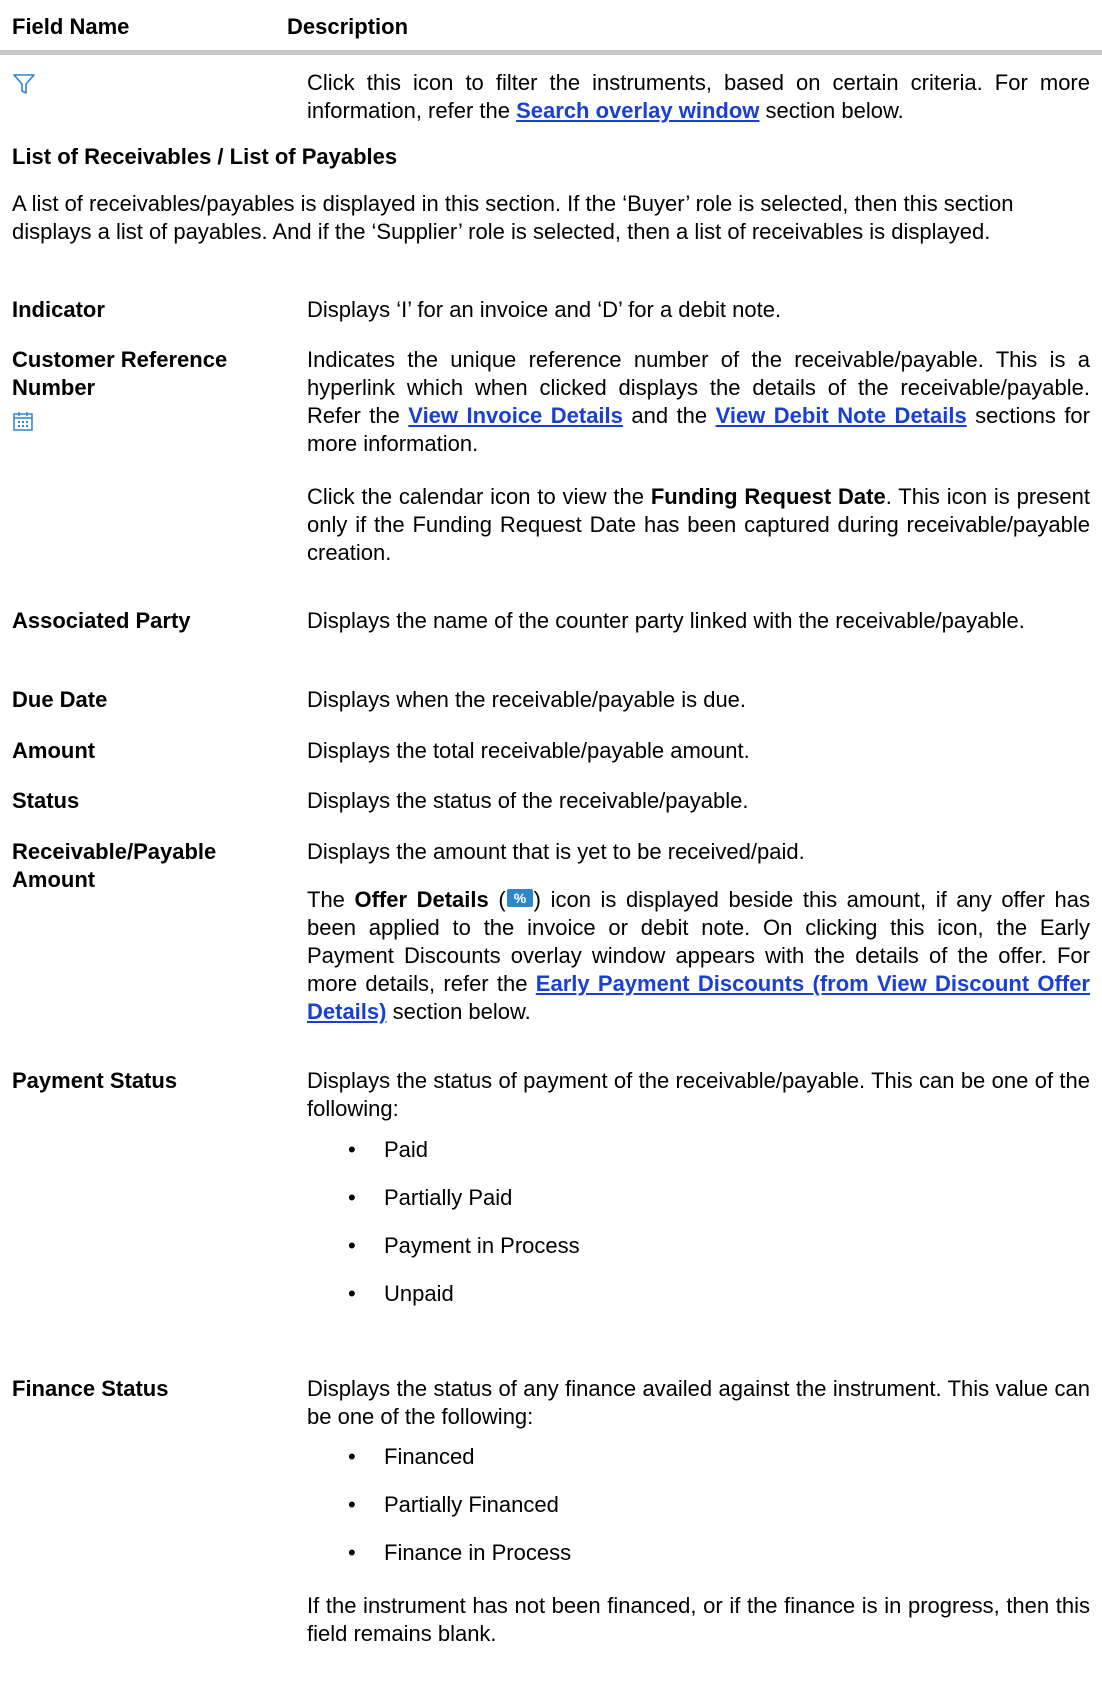 The image size is (1102, 1684). What do you see at coordinates (831, 110) in the screenshot?
I see `filter-desc-end: section below.` at bounding box center [831, 110].